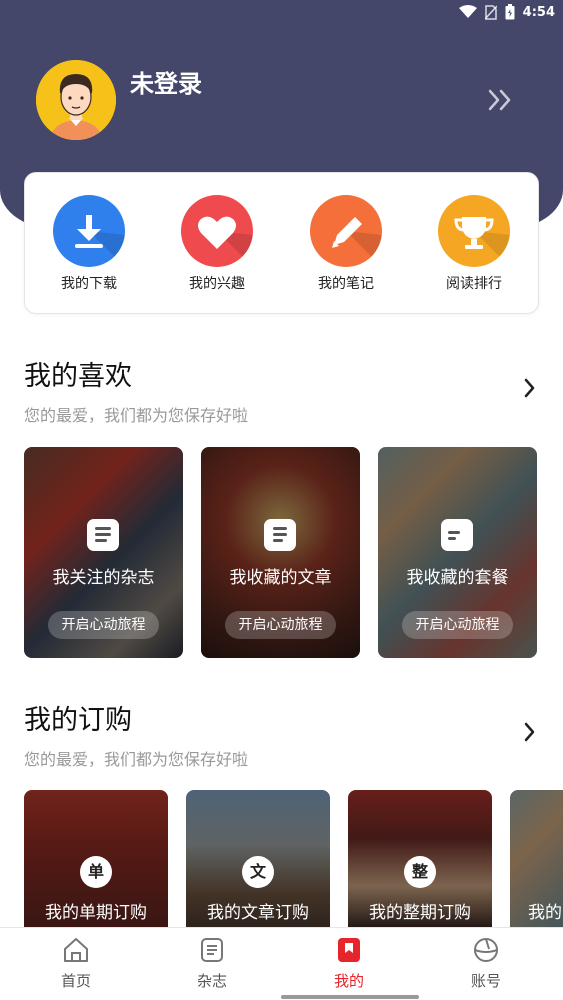 The width and height of the screenshot is (563, 1000). I want to click on favorite-card-magazines: 我关注的杂志 开启心动旅程, so click(103, 552).